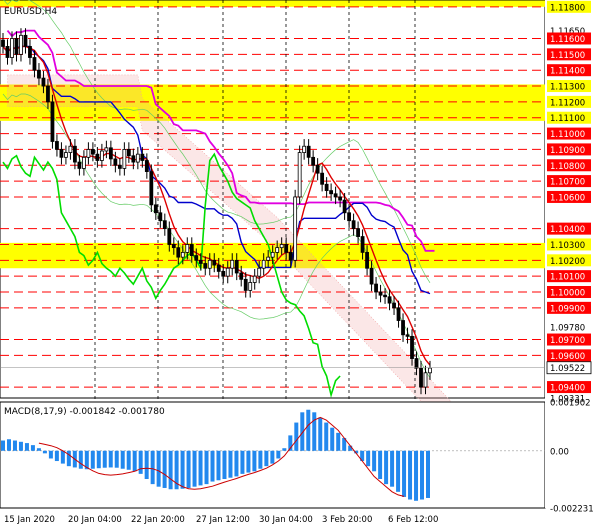 The width and height of the screenshot is (593, 529). What do you see at coordinates (567, 8) in the screenshot?
I see `price-tick-label: 1.11800` at bounding box center [567, 8].